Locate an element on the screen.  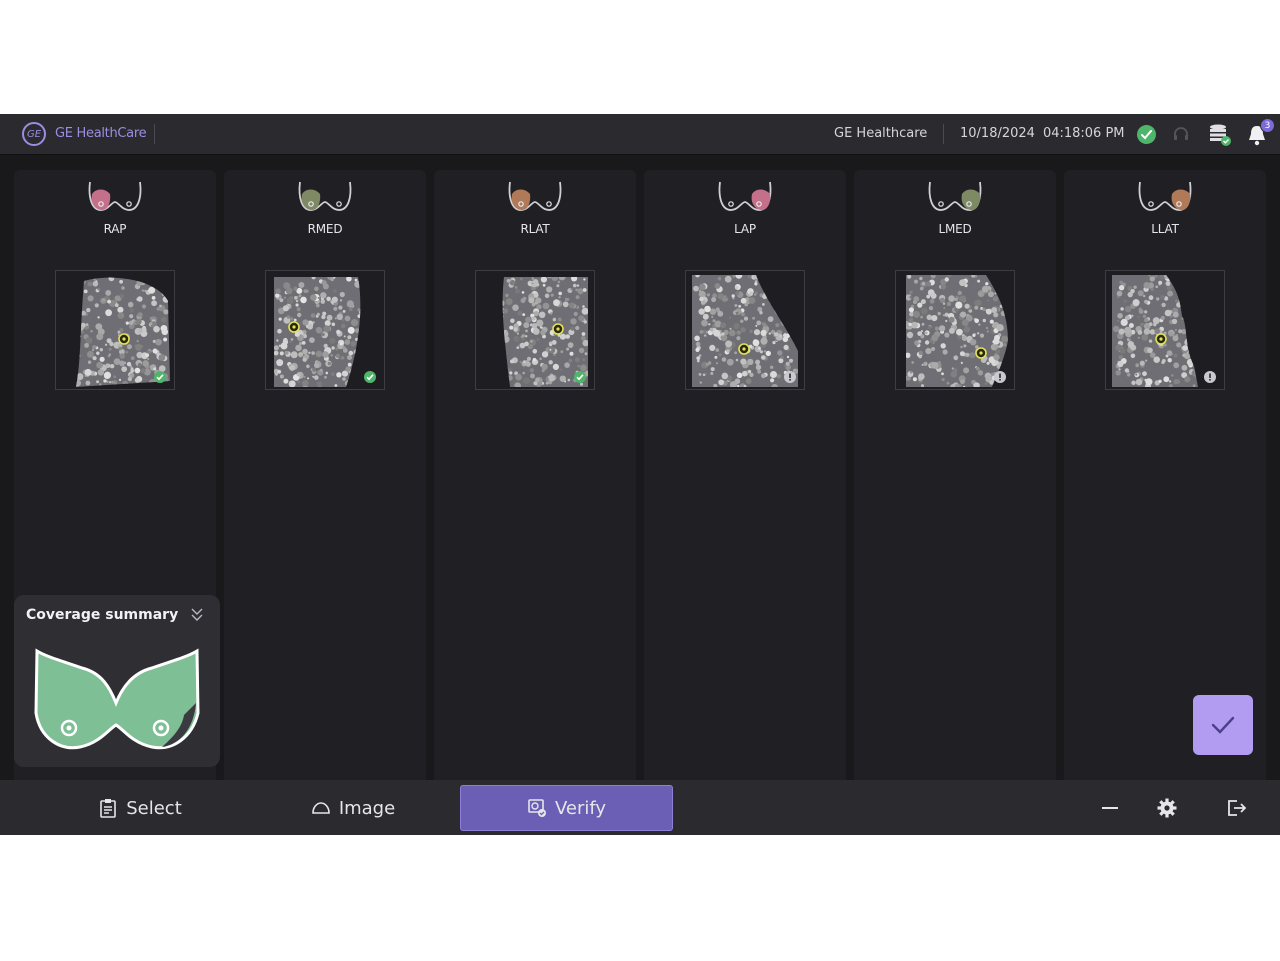
coverage-summary-panel: Coverage summary is located at coordinates (117, 681).